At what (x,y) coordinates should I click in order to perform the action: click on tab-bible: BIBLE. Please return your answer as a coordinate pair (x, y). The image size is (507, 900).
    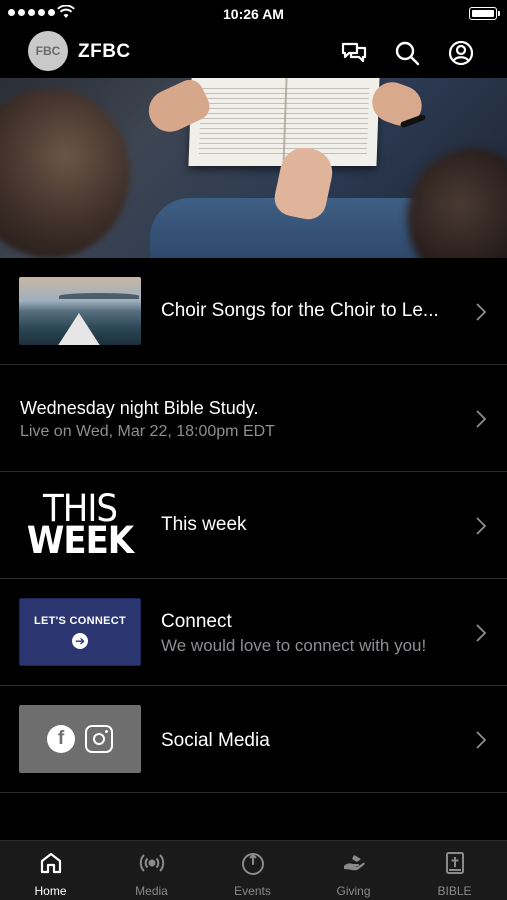
    Looking at the image, I should click on (454, 870).